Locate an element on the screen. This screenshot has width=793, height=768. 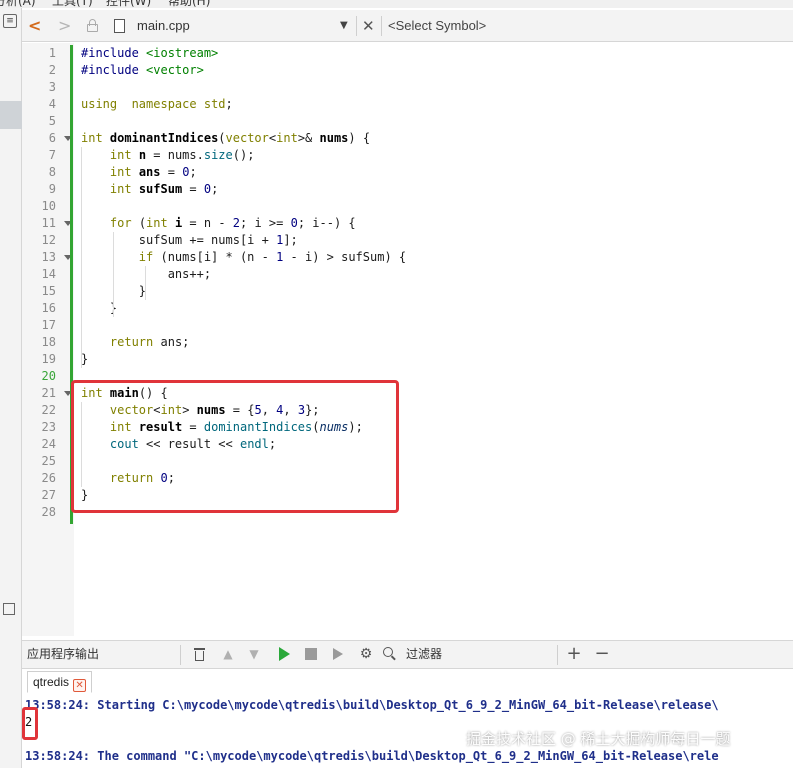
line-number: 27 is located at coordinates (48, 495).